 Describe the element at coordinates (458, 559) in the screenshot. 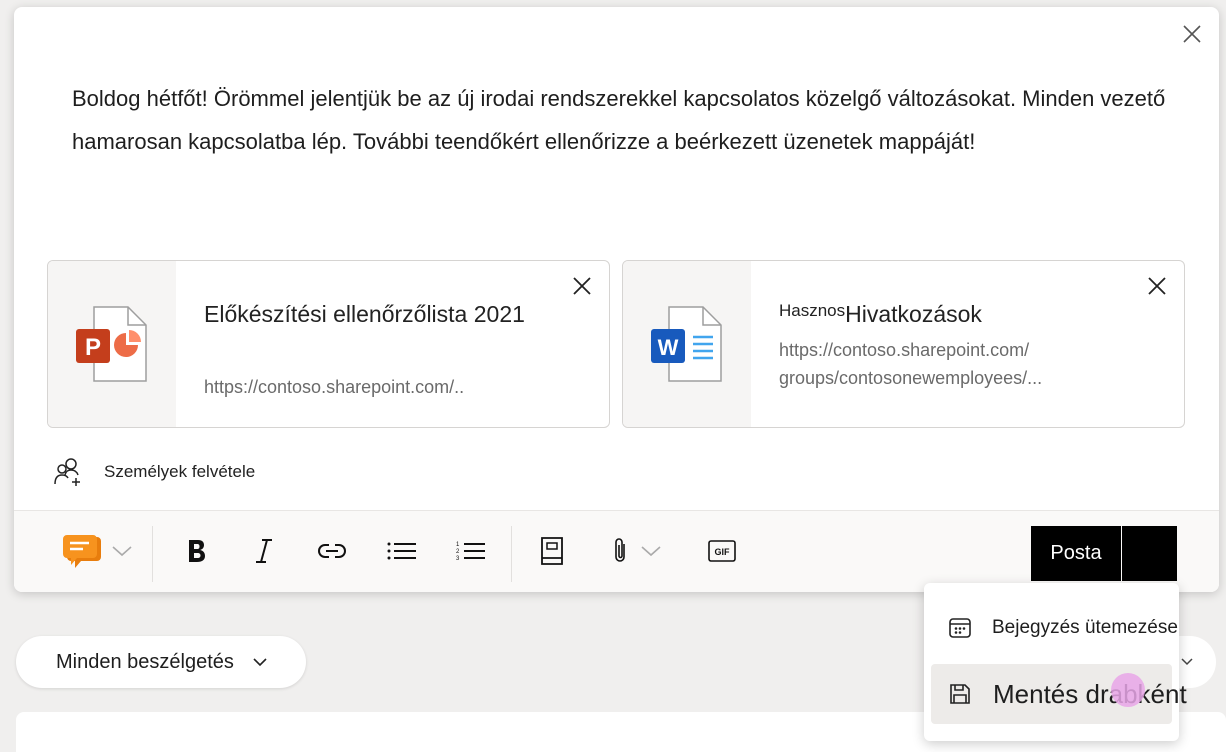

I see `svg-text: 3` at that location.